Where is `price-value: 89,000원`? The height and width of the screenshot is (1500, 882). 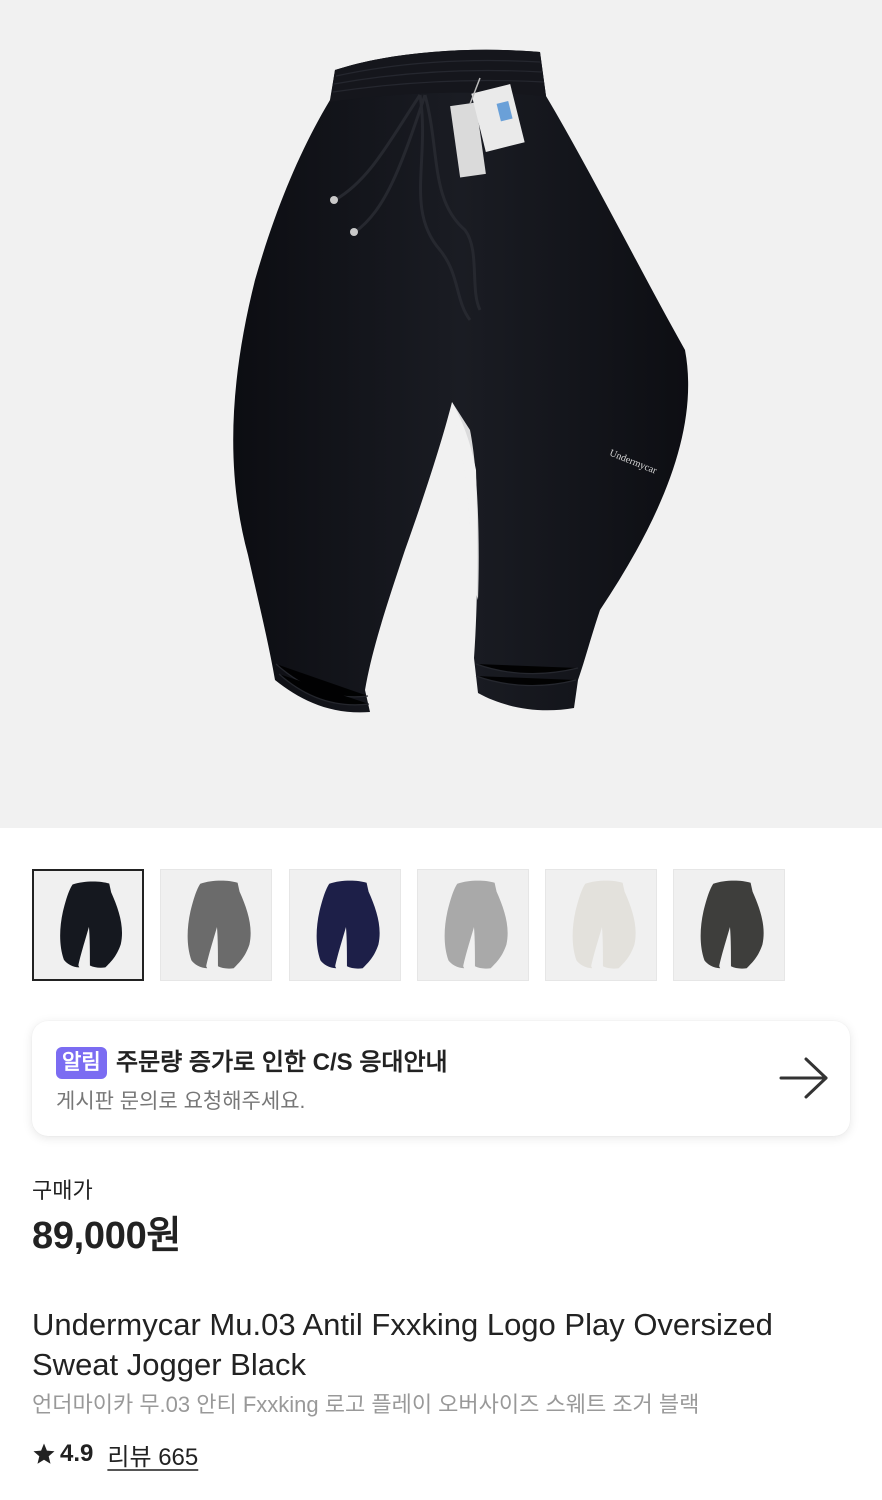 price-value: 89,000원 is located at coordinates (107, 1236).